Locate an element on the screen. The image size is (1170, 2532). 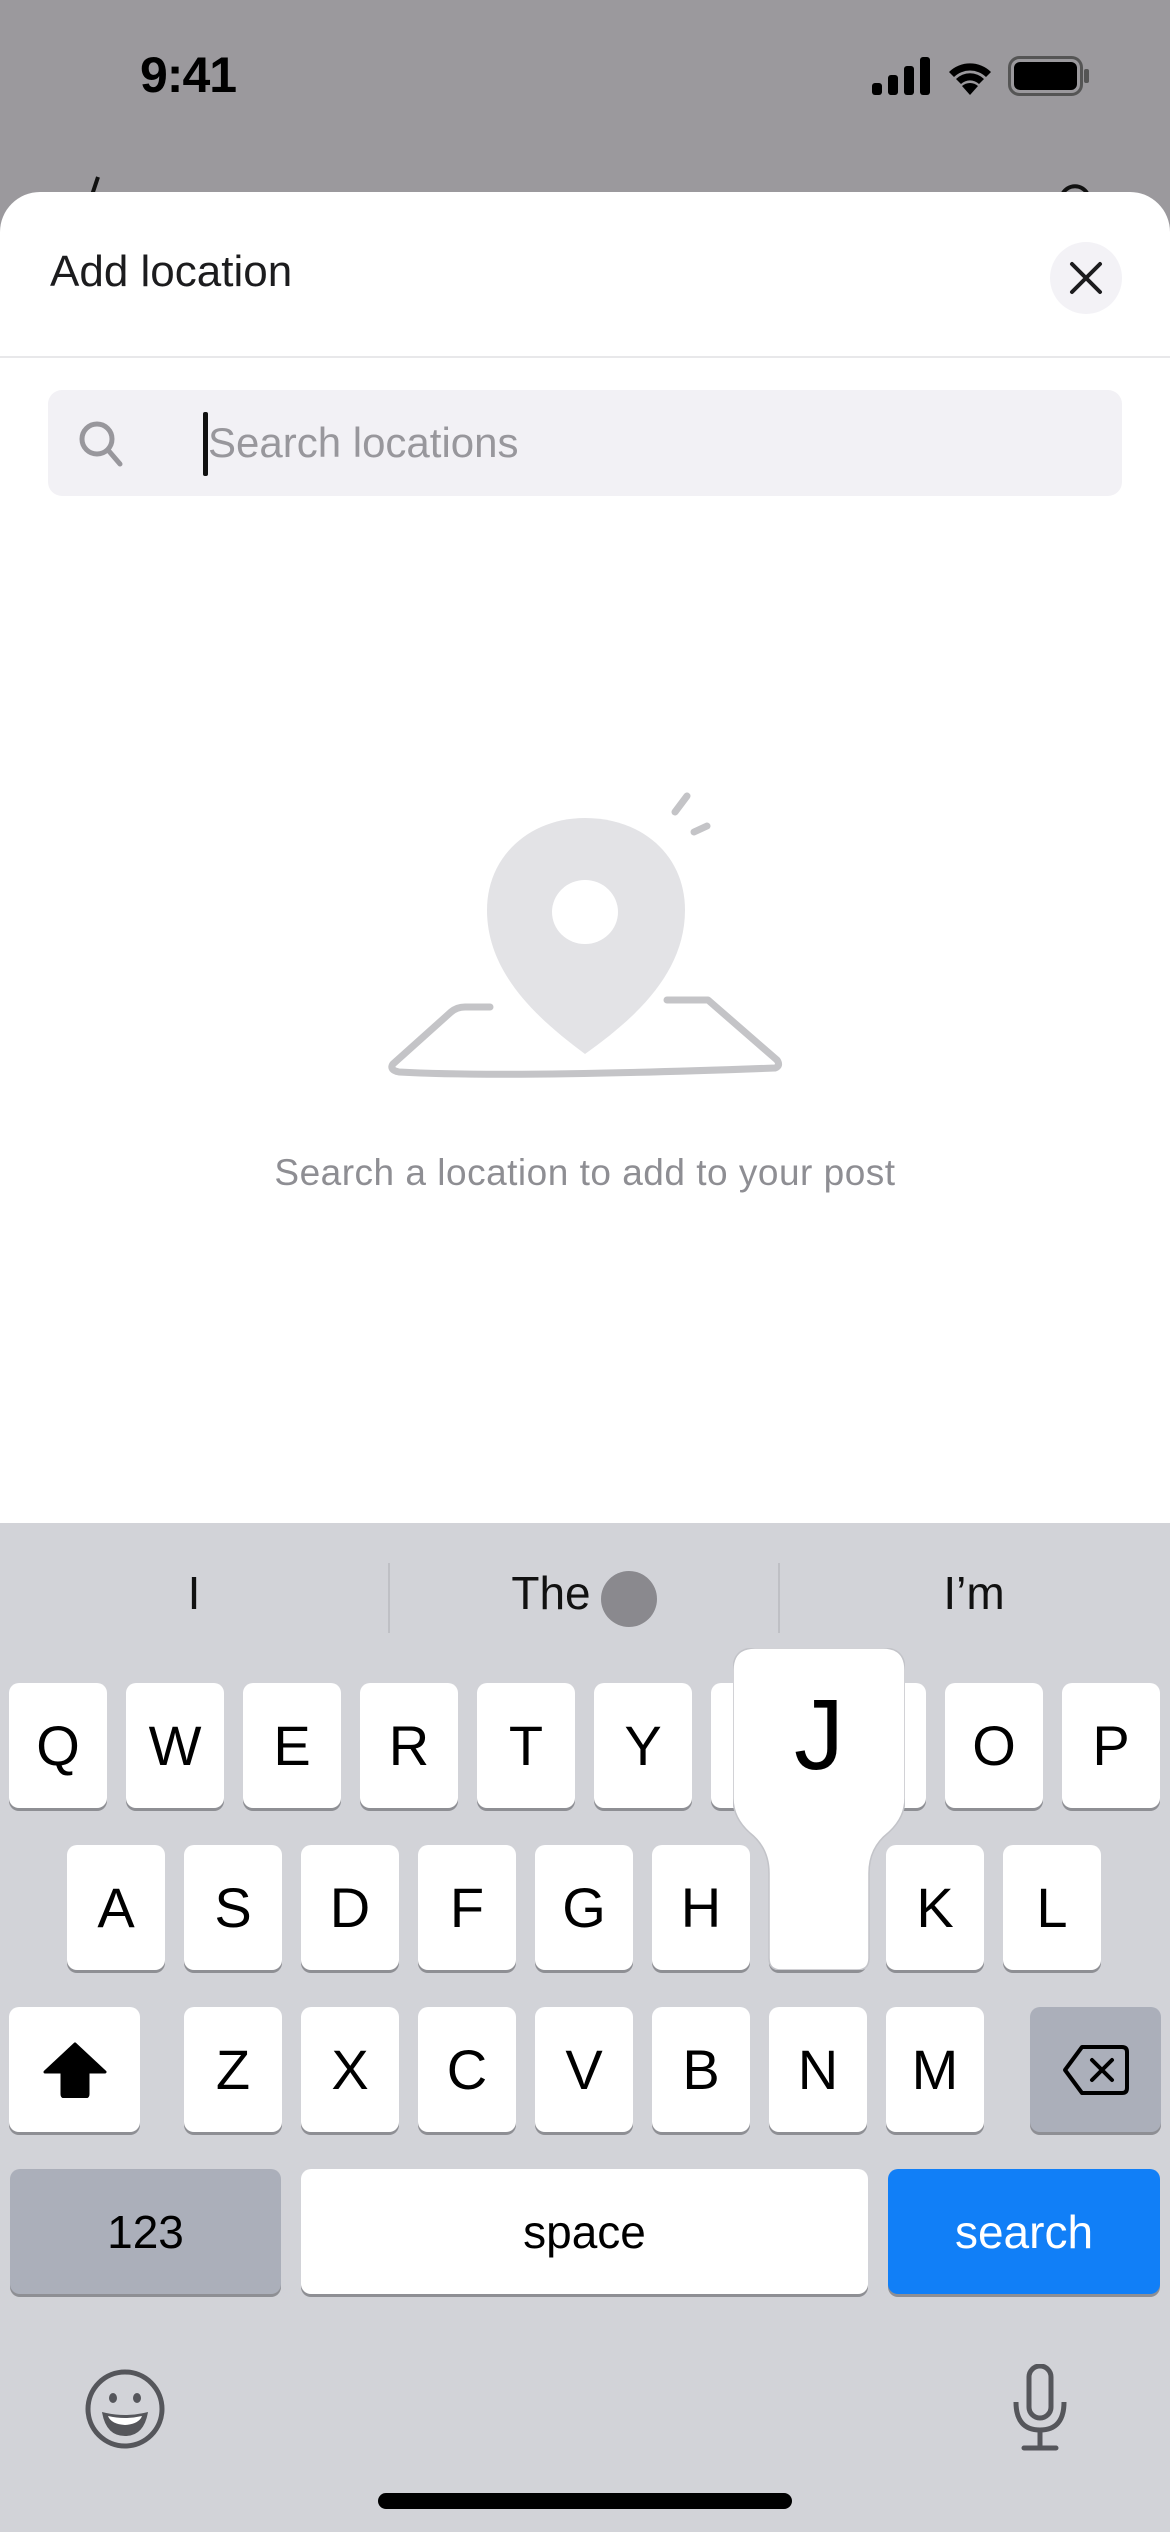
key-r: R is located at coordinates (409, 1745).